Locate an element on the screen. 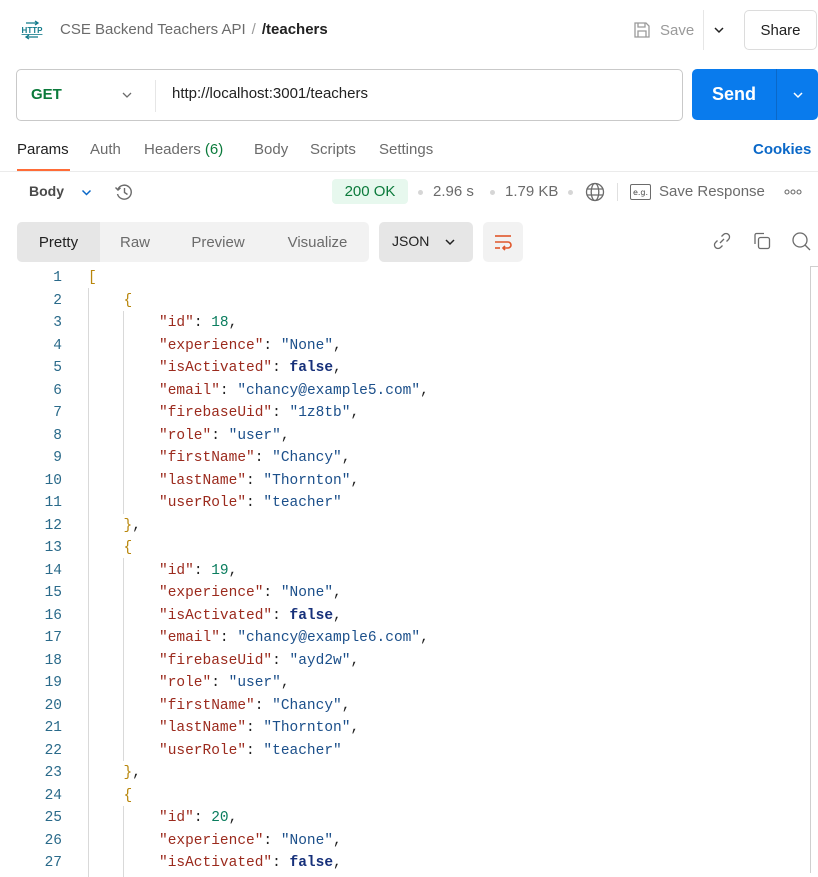 The height and width of the screenshot is (877, 818). format-select: JSON is located at coordinates (426, 242).